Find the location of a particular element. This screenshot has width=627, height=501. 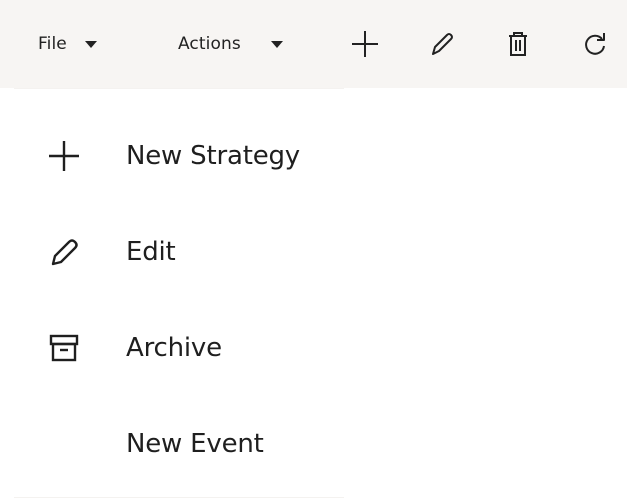

menu-item-label: Archive is located at coordinates (174, 348).